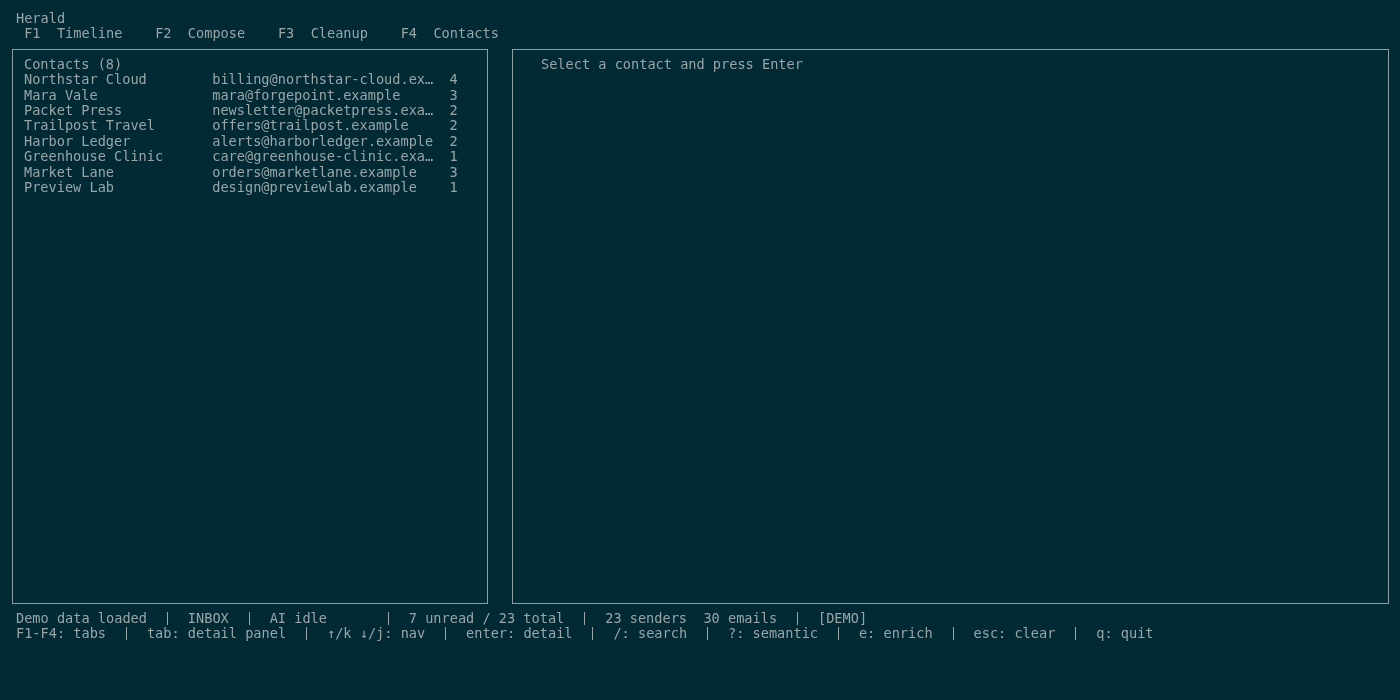 The height and width of the screenshot is (700, 1400). I want to click on status-message: Demo data loaded, so click(81, 618).